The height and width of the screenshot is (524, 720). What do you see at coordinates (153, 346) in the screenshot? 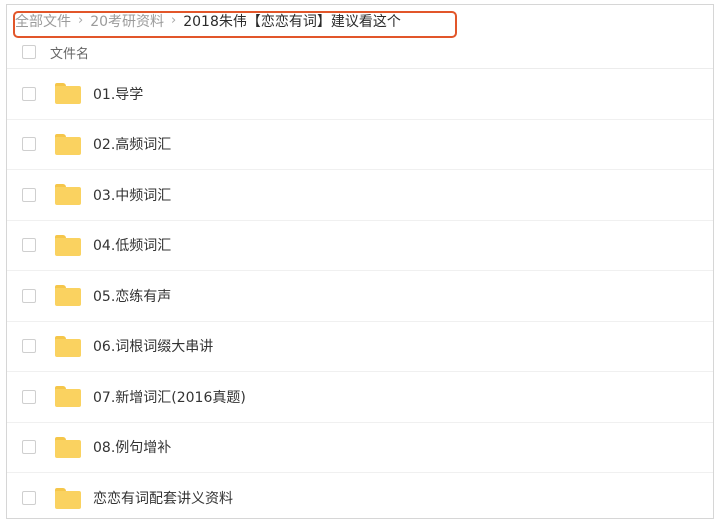
I see `file-name: 06.词根词缀大串讲` at bounding box center [153, 346].